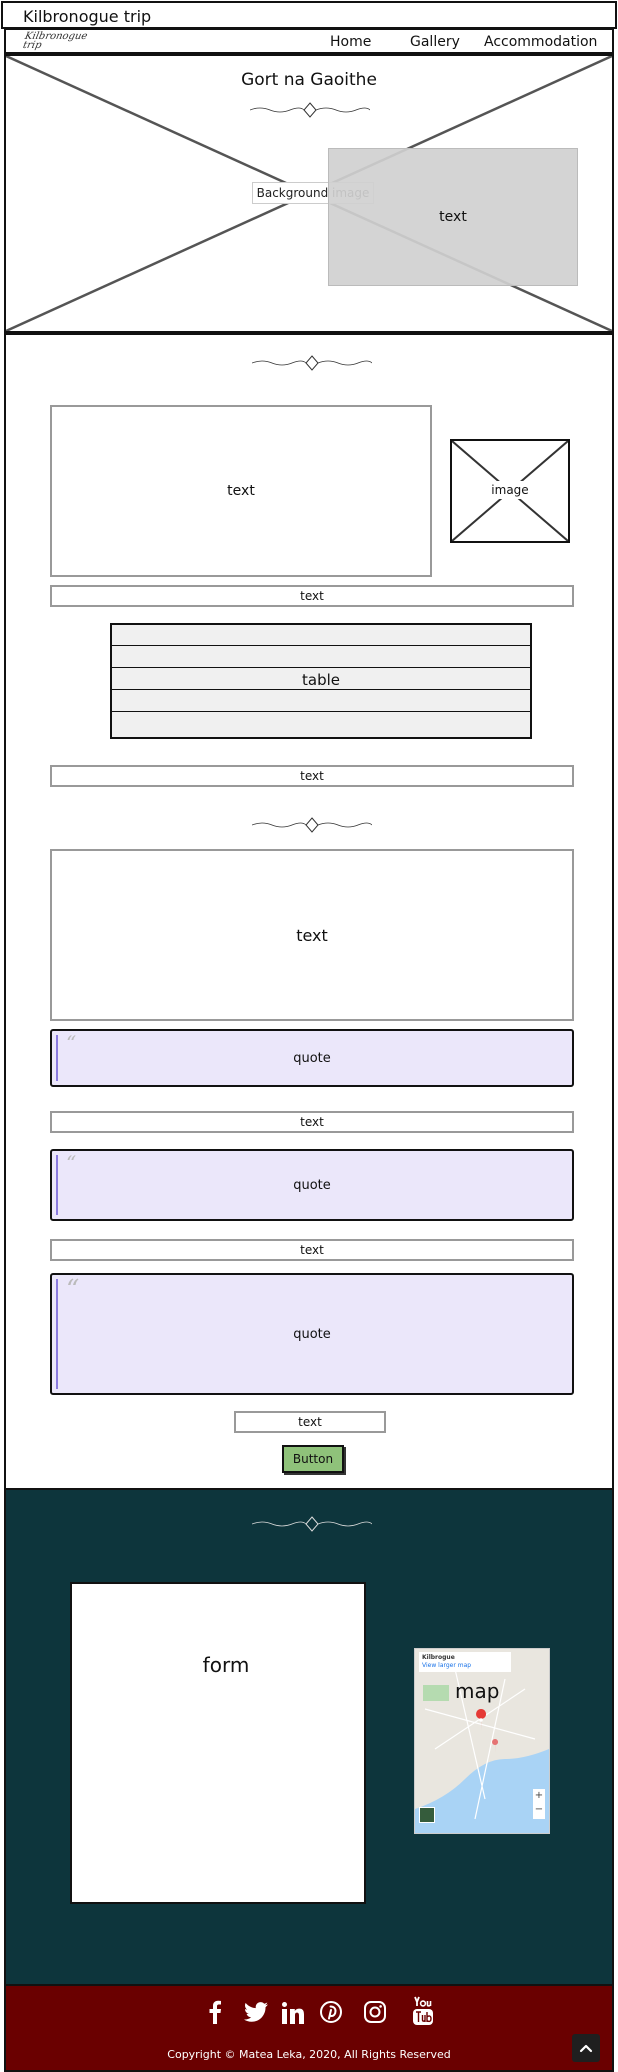 The height and width of the screenshot is (2072, 618). I want to click on quote-block-3: “ quote, so click(312, 1334).